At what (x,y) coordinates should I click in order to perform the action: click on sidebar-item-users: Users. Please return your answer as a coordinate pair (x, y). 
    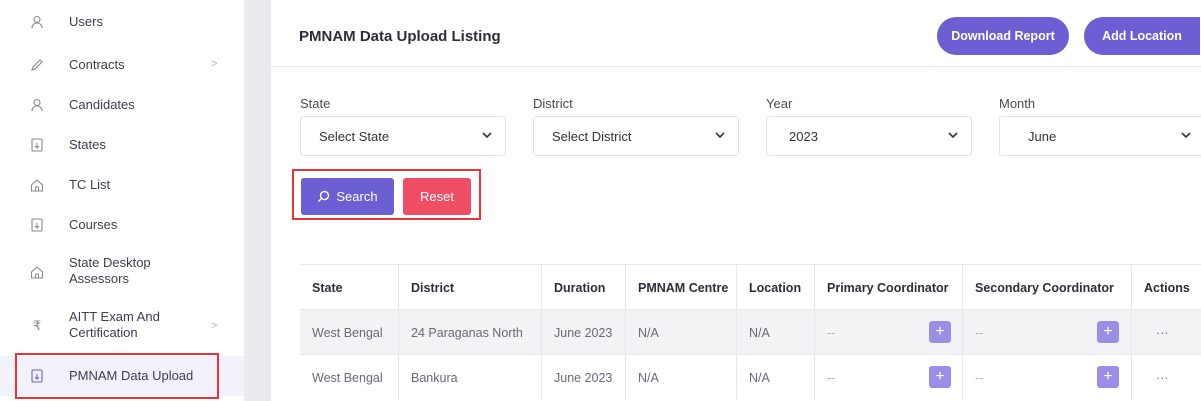
    Looking at the image, I should click on (122, 22).